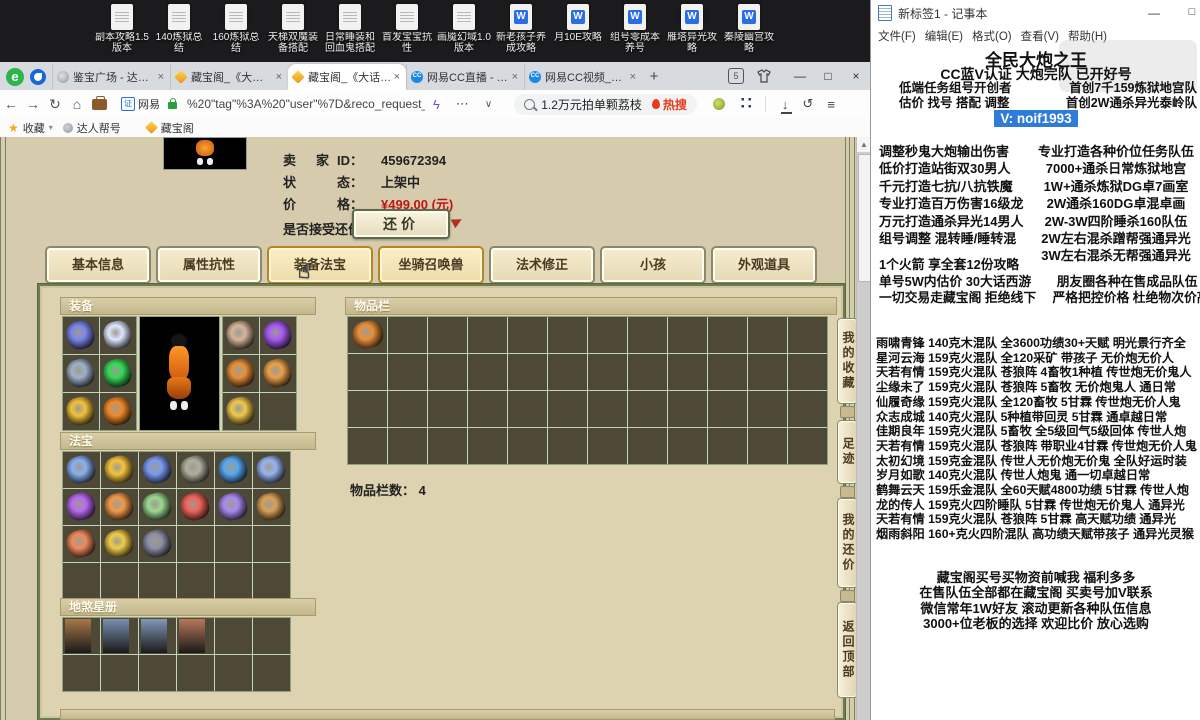 This screenshot has height=720, width=1200. What do you see at coordinates (34, 128) in the screenshot?
I see `favorites-label: 收藏` at bounding box center [34, 128].